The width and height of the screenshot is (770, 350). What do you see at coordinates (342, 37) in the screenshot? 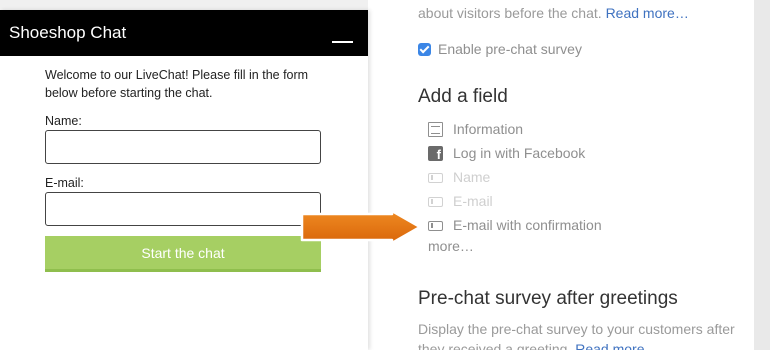
I see `minimize-icon` at bounding box center [342, 37].